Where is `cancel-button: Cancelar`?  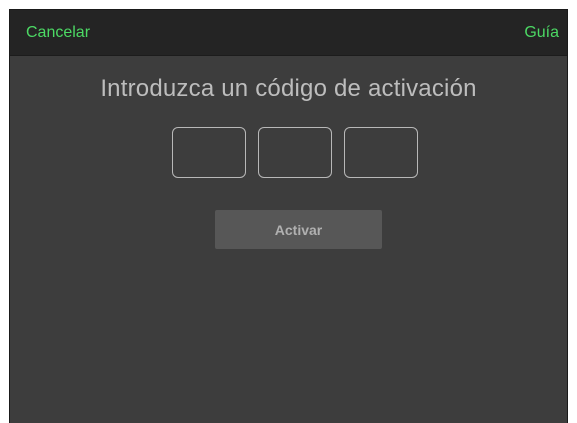
cancel-button: Cancelar is located at coordinates (58, 33).